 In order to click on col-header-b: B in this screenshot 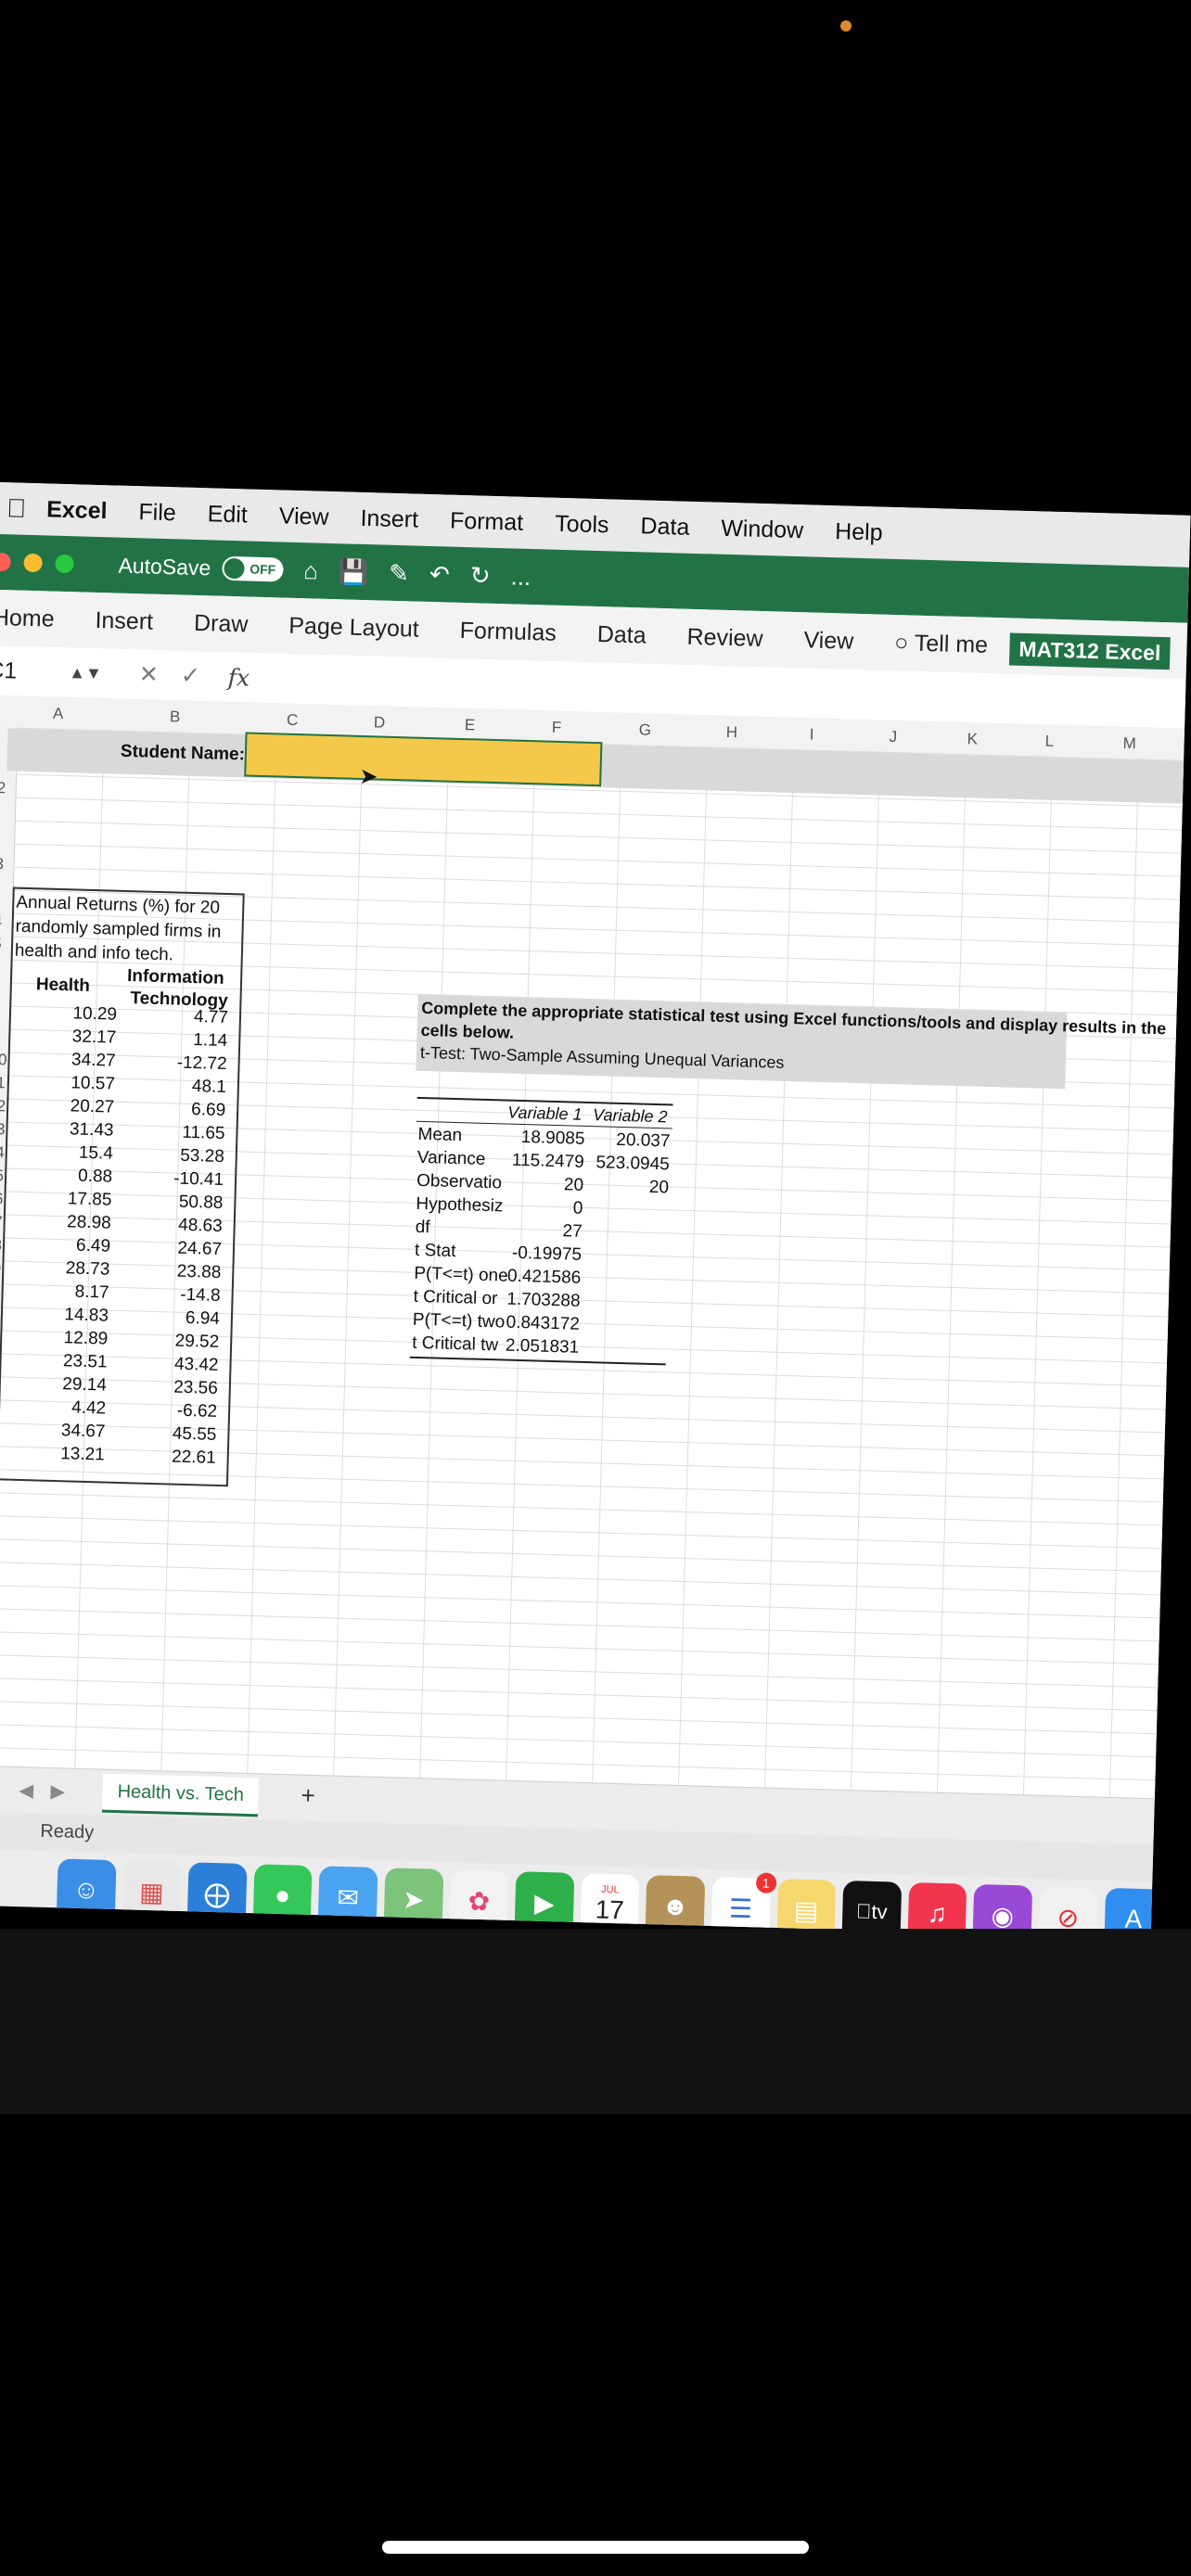, I will do `click(175, 717)`.